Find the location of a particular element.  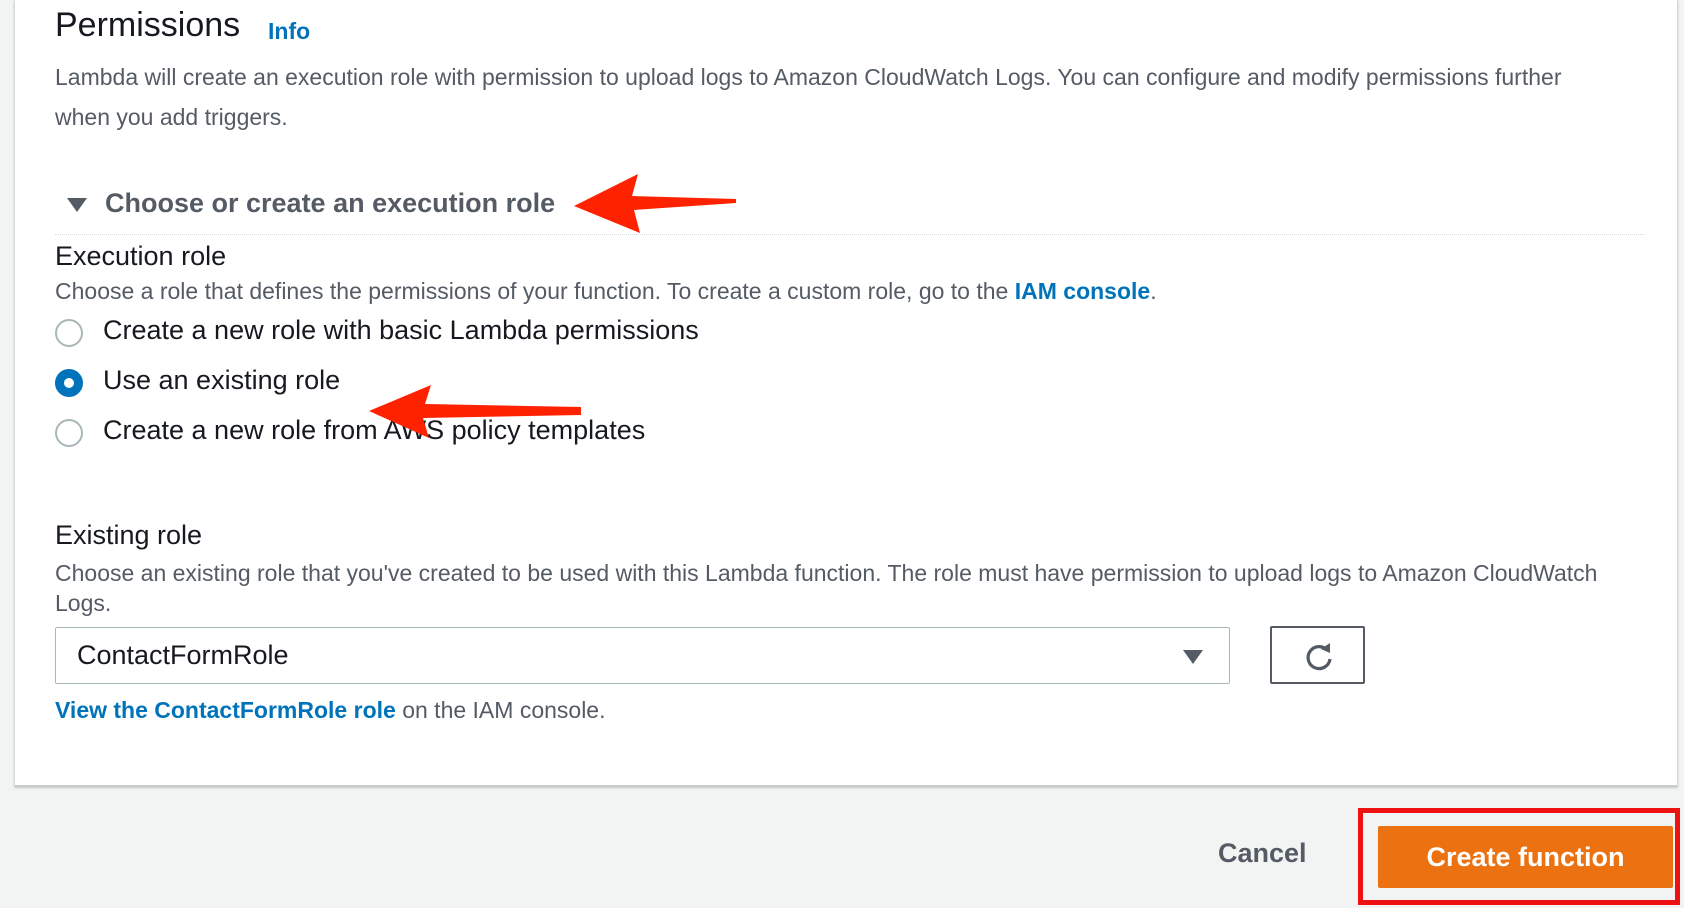

caret-down-icon is located at coordinates (77, 205).